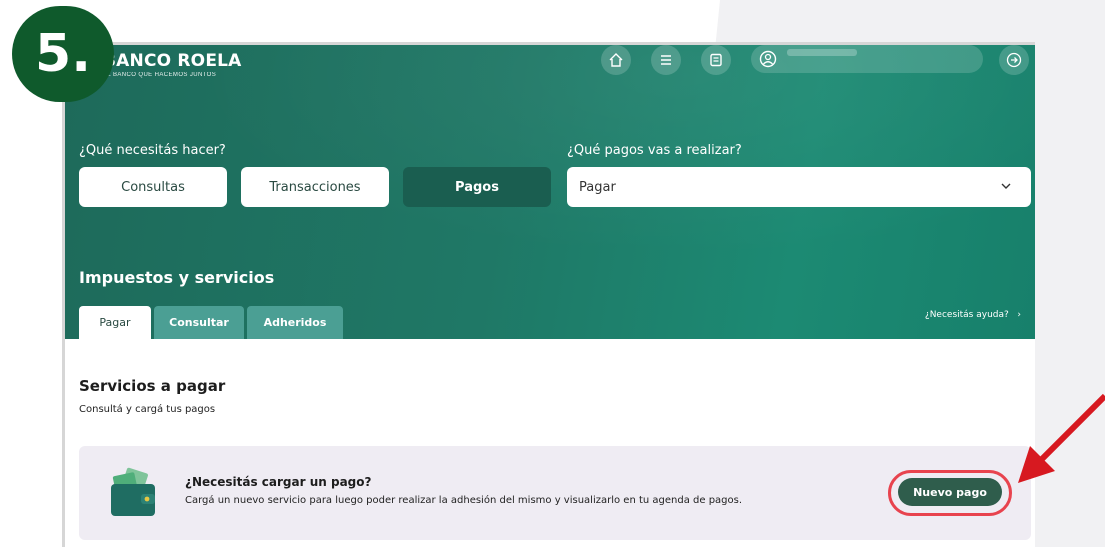  What do you see at coordinates (1016, 315) in the screenshot?
I see `chevron-right-icon: ›` at bounding box center [1016, 315].